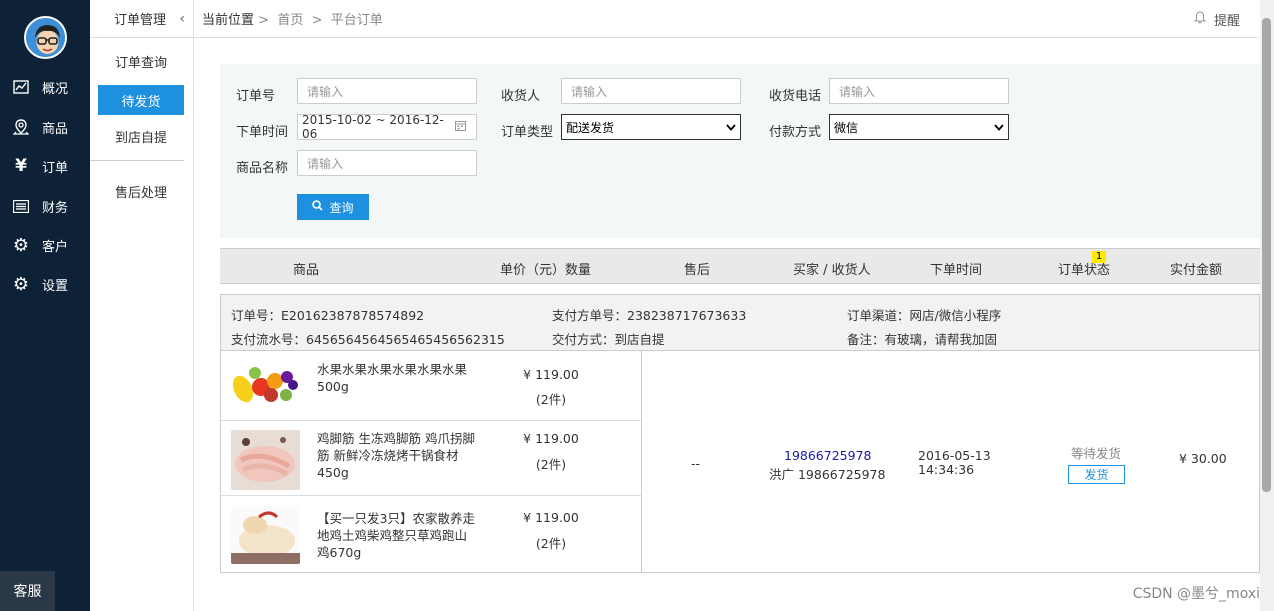  I want to click on nav-item-overview: 概况, so click(45, 87).